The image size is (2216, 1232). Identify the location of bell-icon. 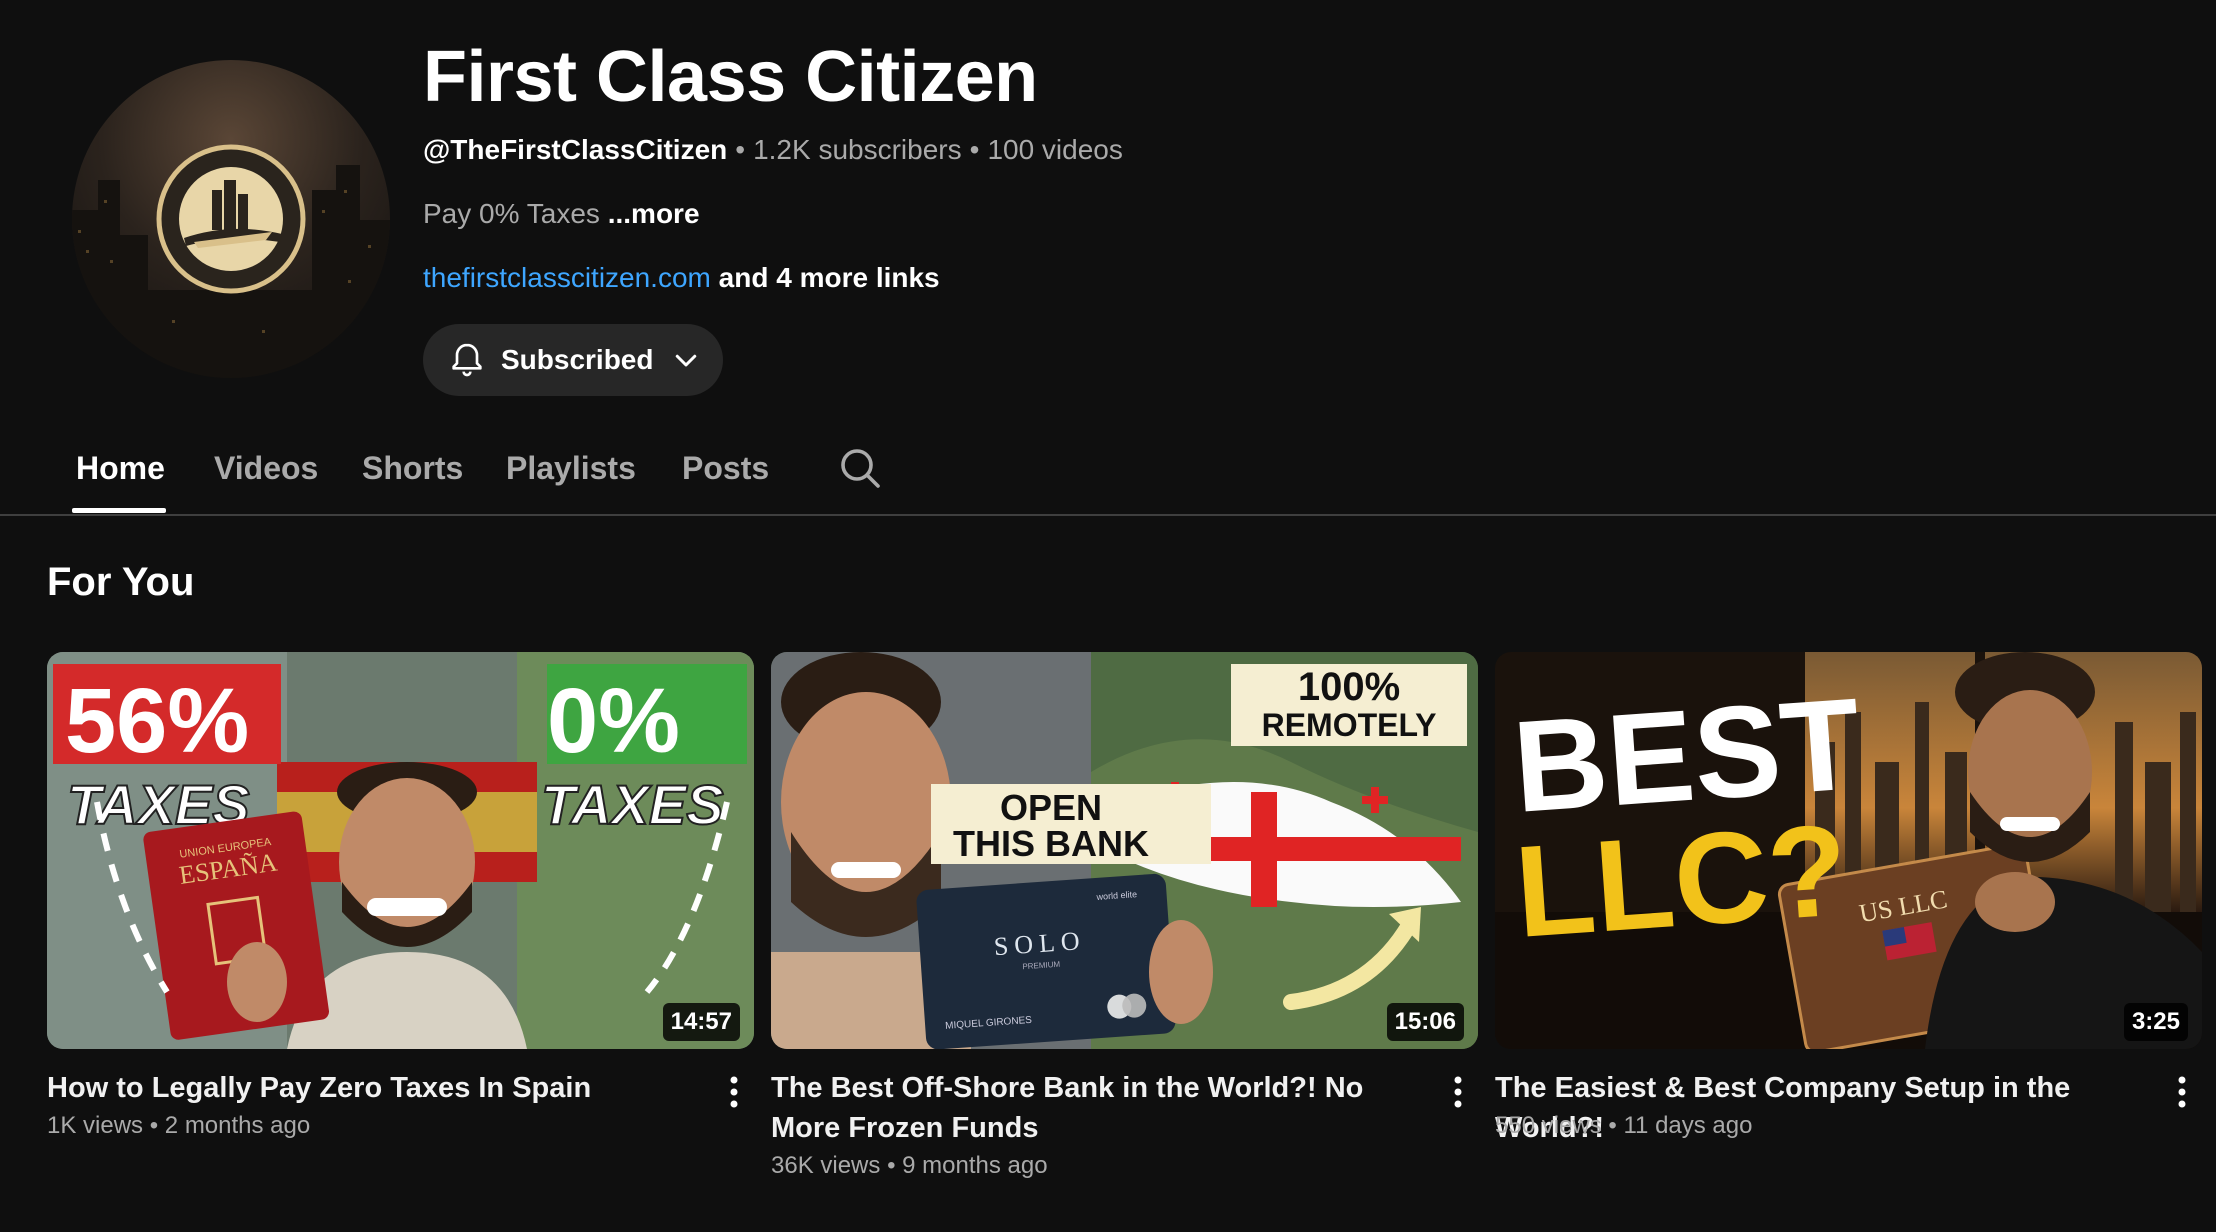
(467, 360).